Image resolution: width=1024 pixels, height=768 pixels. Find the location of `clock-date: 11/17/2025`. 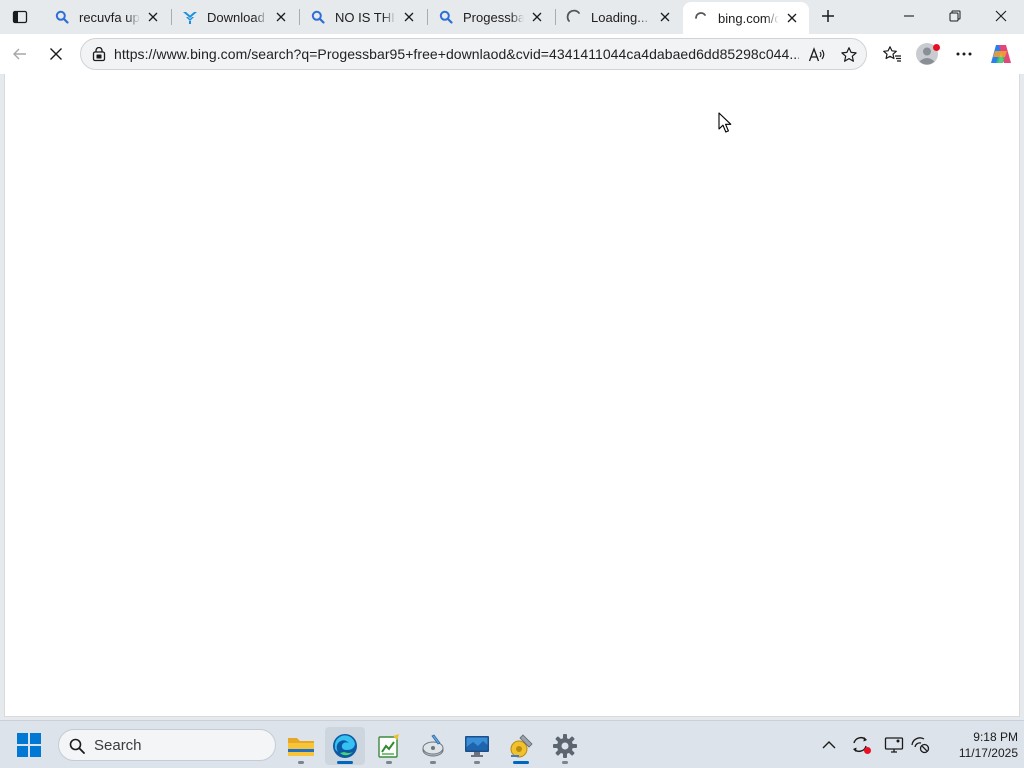

clock-date: 11/17/2025 is located at coordinates (988, 753).